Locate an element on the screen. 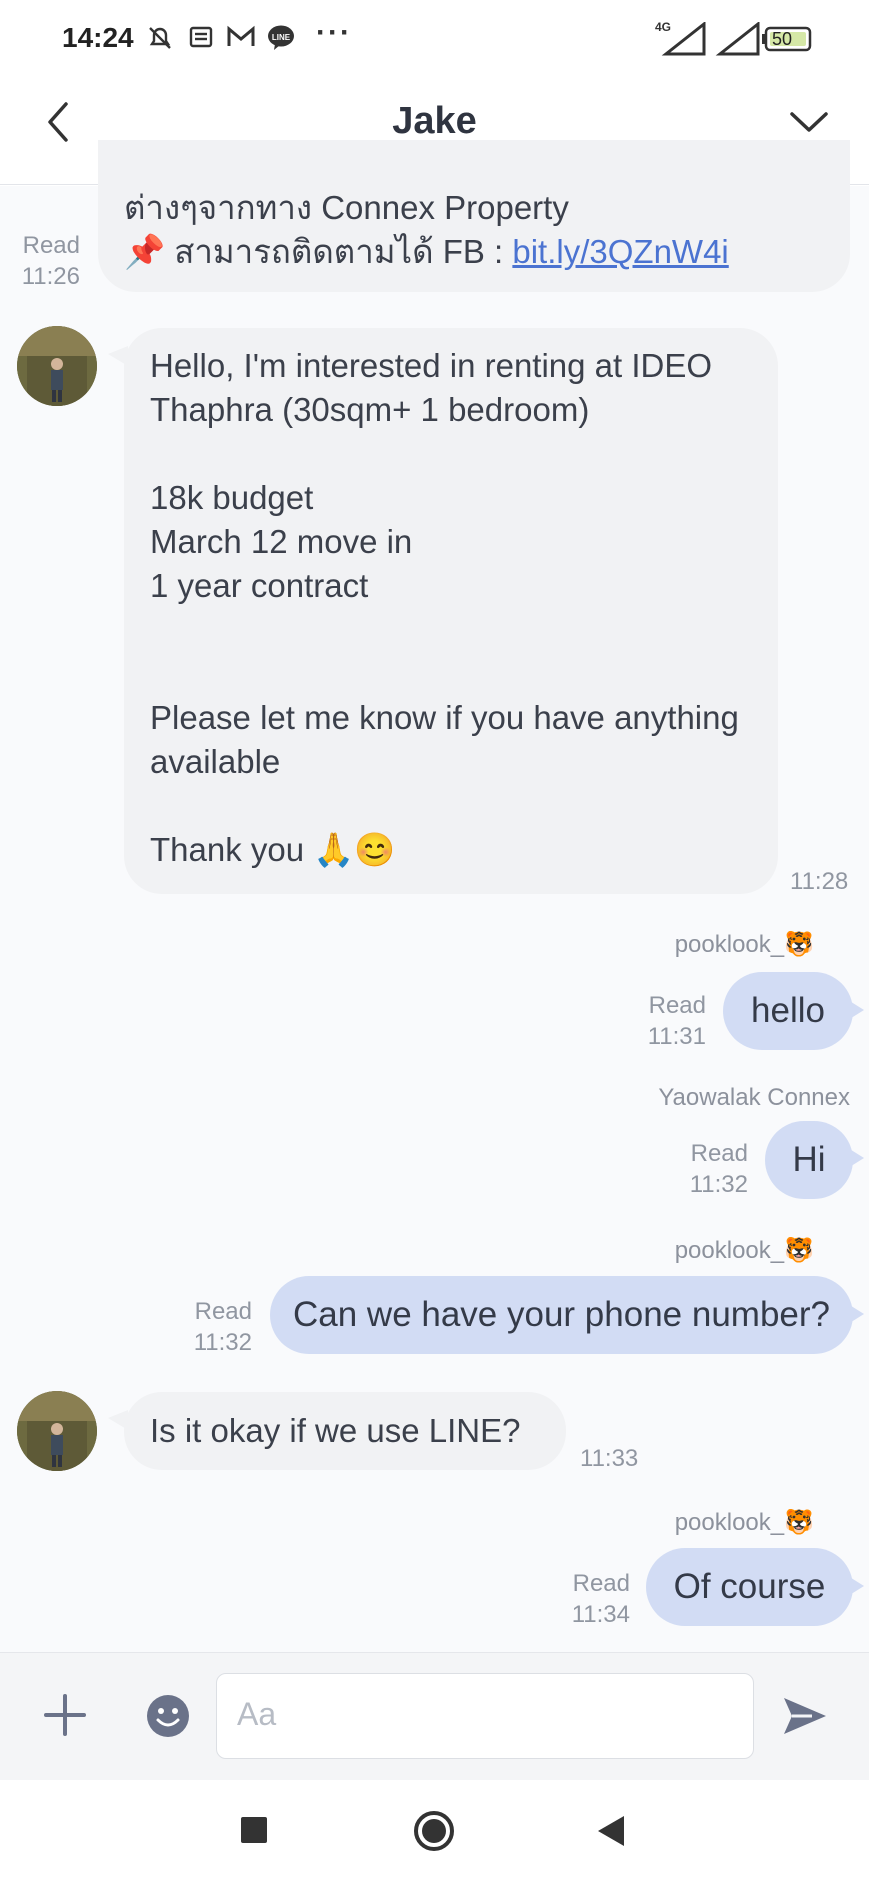 This screenshot has width=869, height=1883. chevron-down-icon is located at coordinates (809, 124).